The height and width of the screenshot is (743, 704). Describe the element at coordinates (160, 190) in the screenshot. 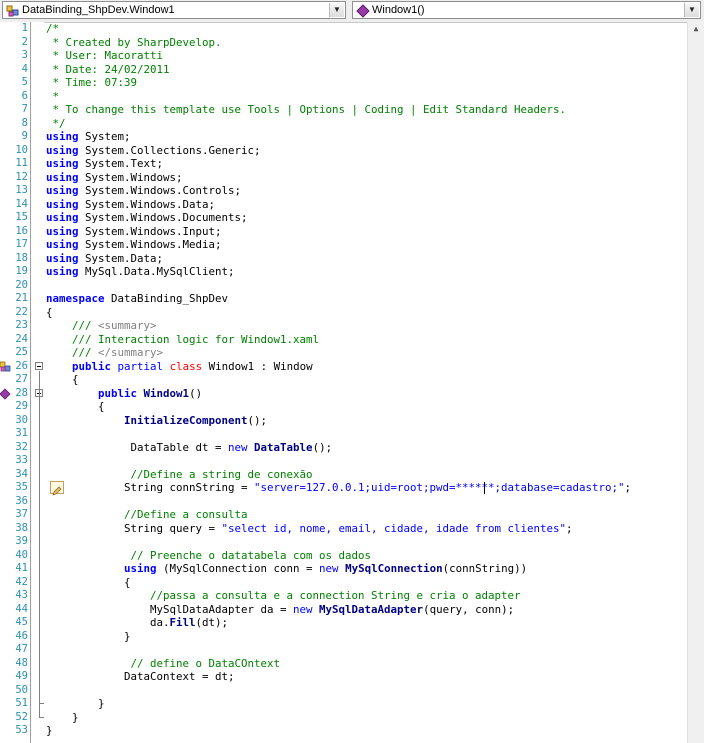

I see `code-token: System.Windows.Controls;` at that location.